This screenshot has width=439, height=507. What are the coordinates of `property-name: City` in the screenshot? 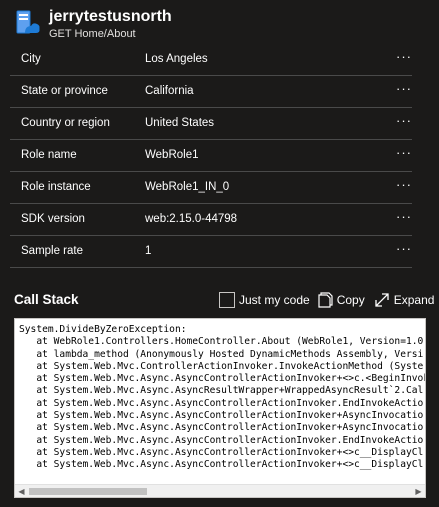 It's located at (31, 59).